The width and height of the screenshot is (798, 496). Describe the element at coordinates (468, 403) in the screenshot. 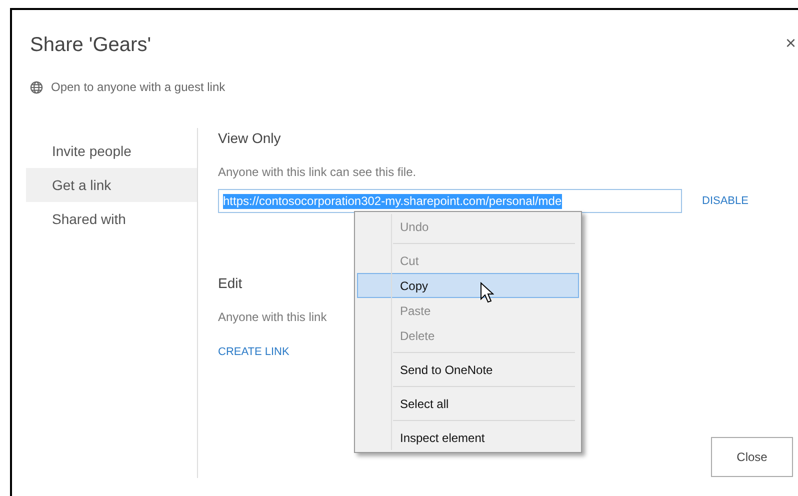

I see `menu-item: Select all` at that location.